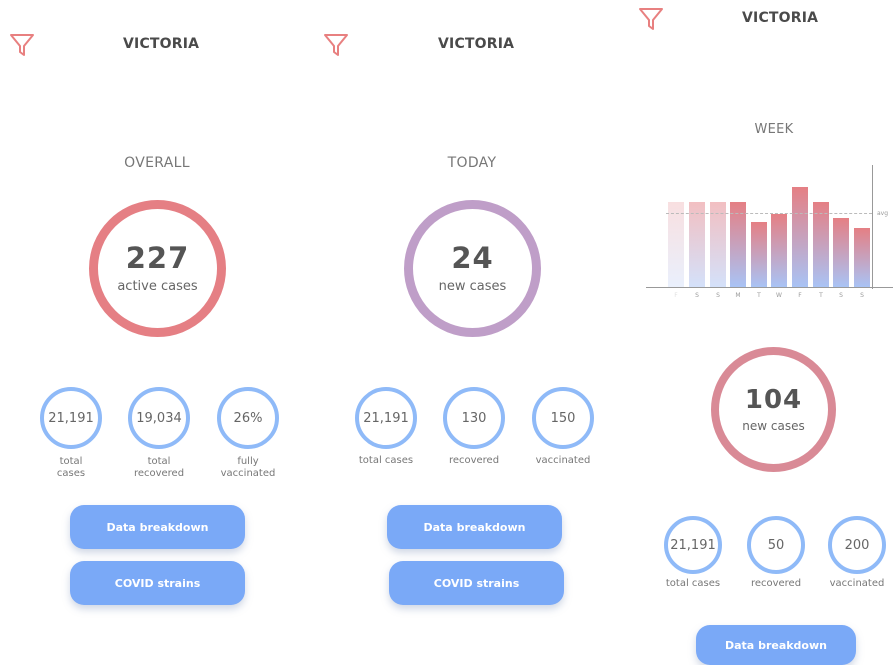 The height and width of the screenshot is (665, 893). I want to click on active-cases-ring: 227 active cases, so click(157, 268).